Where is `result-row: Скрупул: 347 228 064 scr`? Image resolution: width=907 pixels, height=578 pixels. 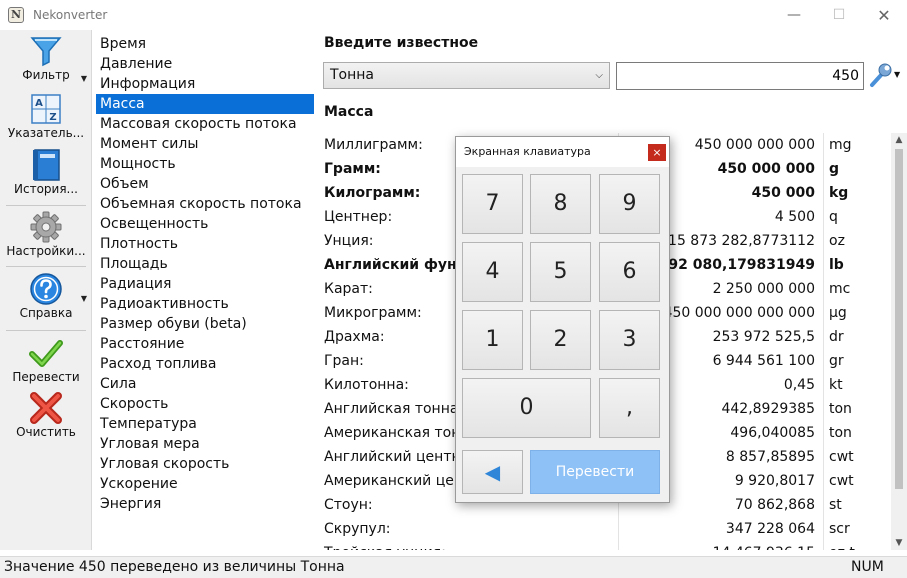 result-row: Скрупул: 347 228 064 scr is located at coordinates (604, 529).